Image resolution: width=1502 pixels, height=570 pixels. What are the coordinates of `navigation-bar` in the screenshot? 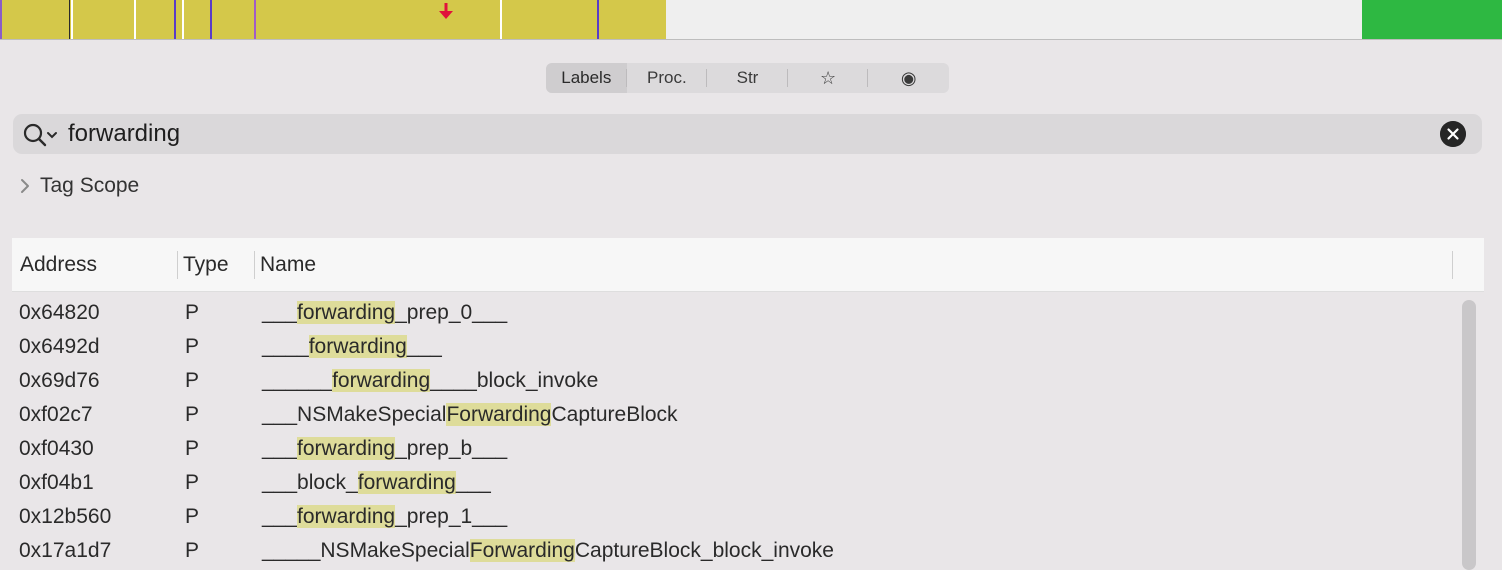 It's located at (751, 20).